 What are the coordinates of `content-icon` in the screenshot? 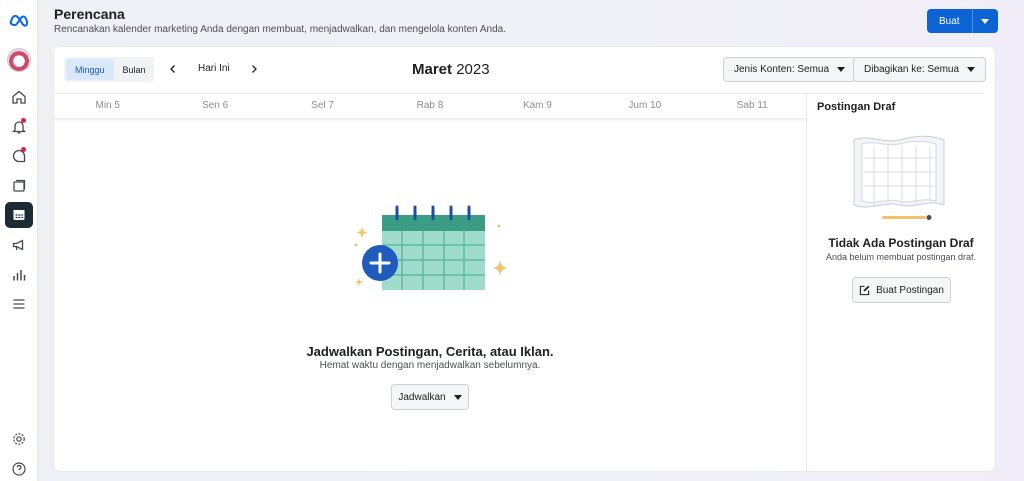 It's located at (19, 186).